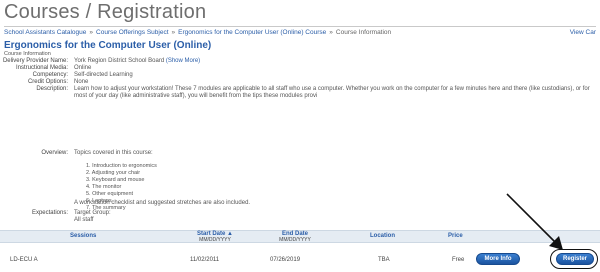  What do you see at coordinates (183, 61) in the screenshot?
I see `show-more-link: (Show More)` at bounding box center [183, 61].